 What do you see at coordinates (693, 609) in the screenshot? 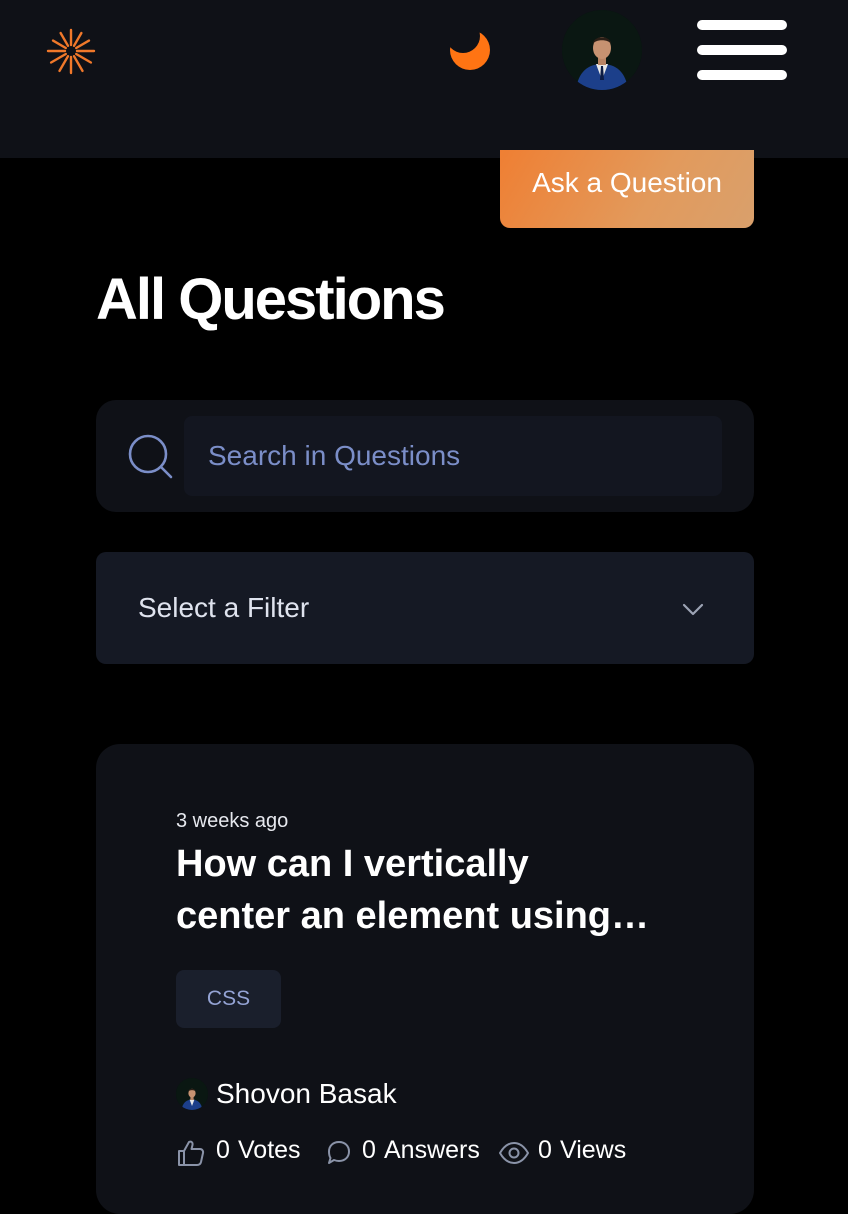
I see `chevron-down-icon` at bounding box center [693, 609].